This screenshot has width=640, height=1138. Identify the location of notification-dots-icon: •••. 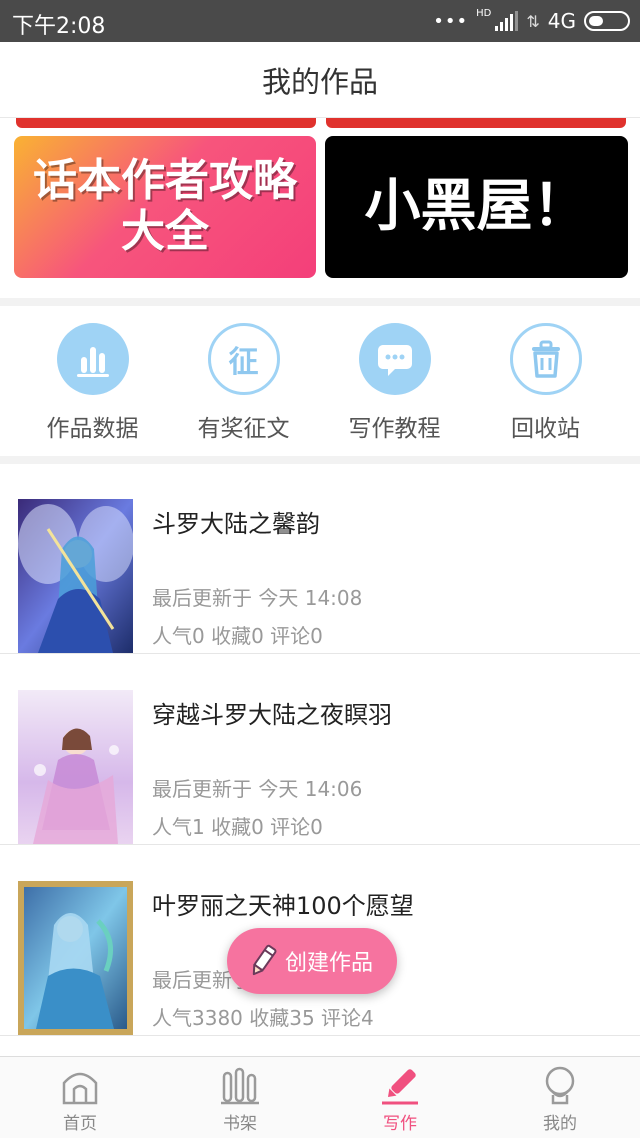
(451, 21).